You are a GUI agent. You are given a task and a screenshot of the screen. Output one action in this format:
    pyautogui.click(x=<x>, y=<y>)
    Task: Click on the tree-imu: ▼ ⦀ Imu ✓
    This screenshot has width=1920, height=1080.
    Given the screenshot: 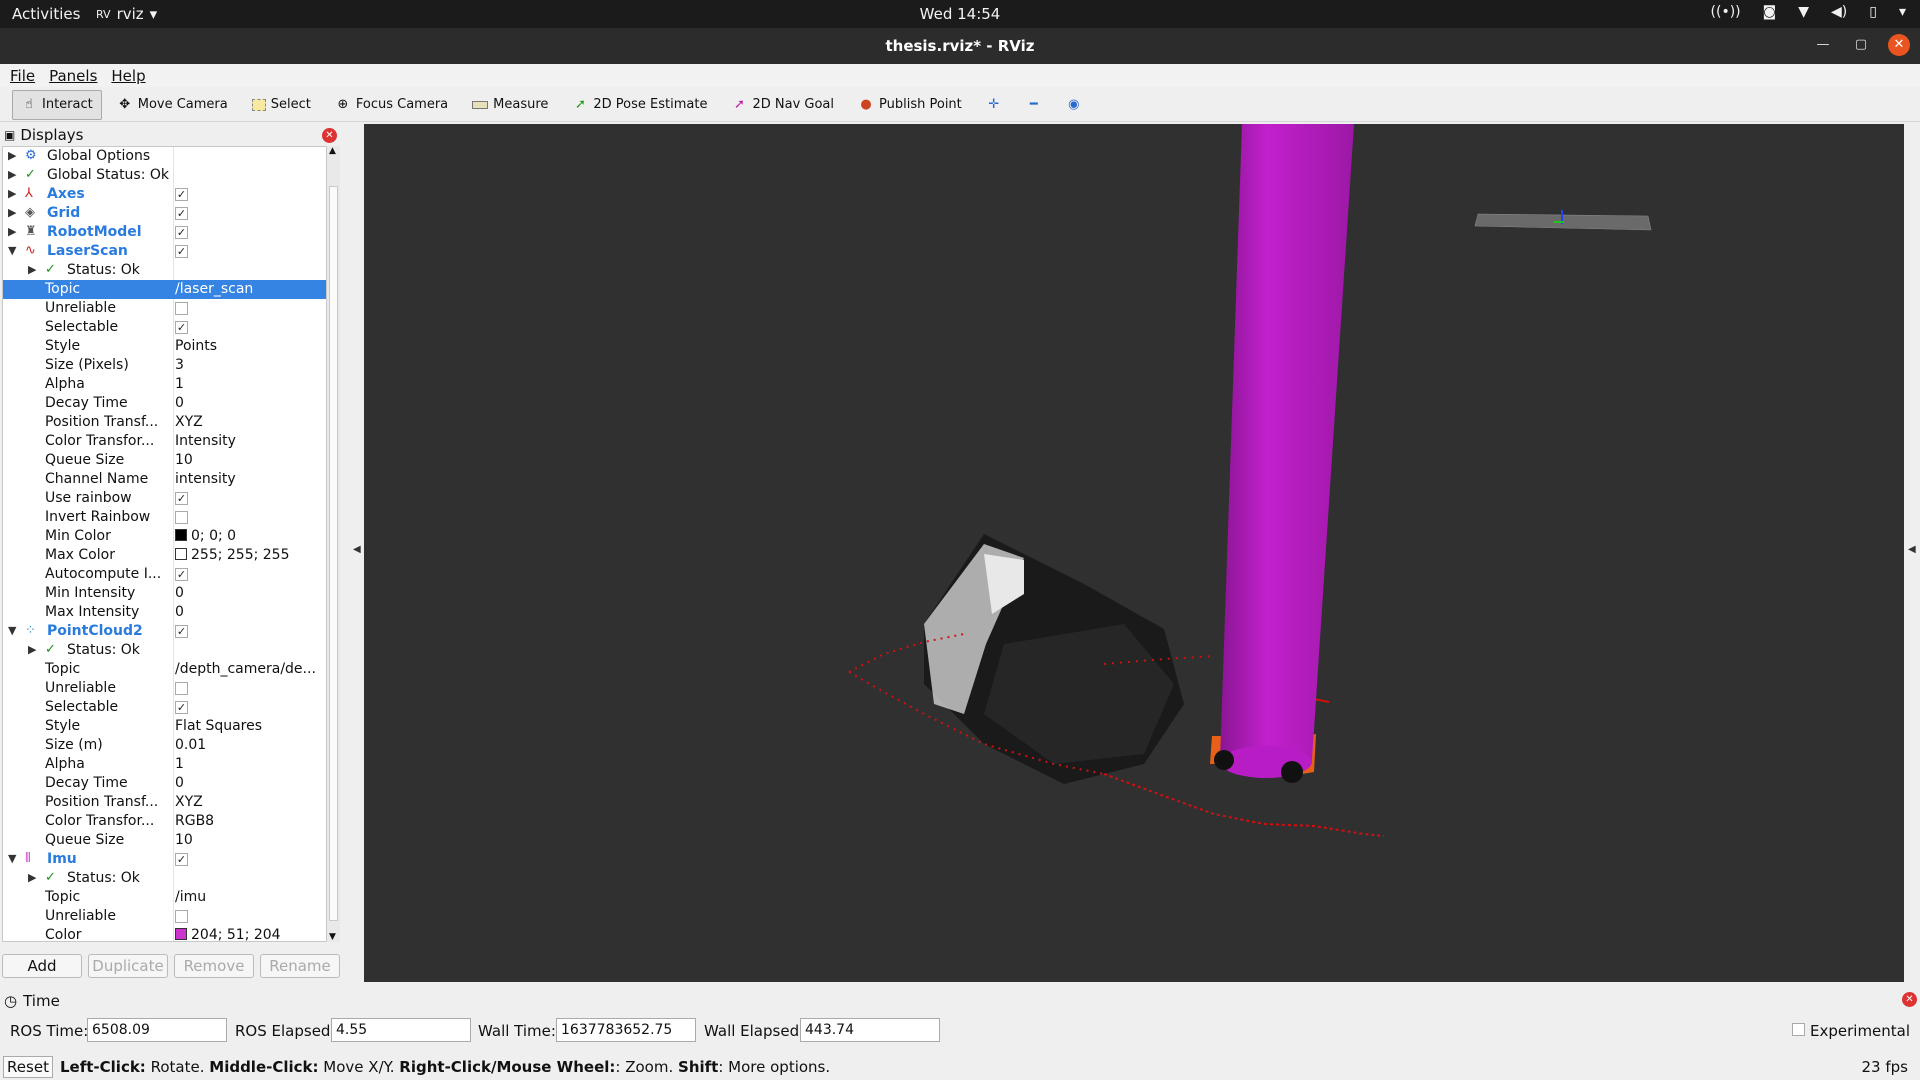 What is the action you would take?
    pyautogui.click(x=164, y=859)
    